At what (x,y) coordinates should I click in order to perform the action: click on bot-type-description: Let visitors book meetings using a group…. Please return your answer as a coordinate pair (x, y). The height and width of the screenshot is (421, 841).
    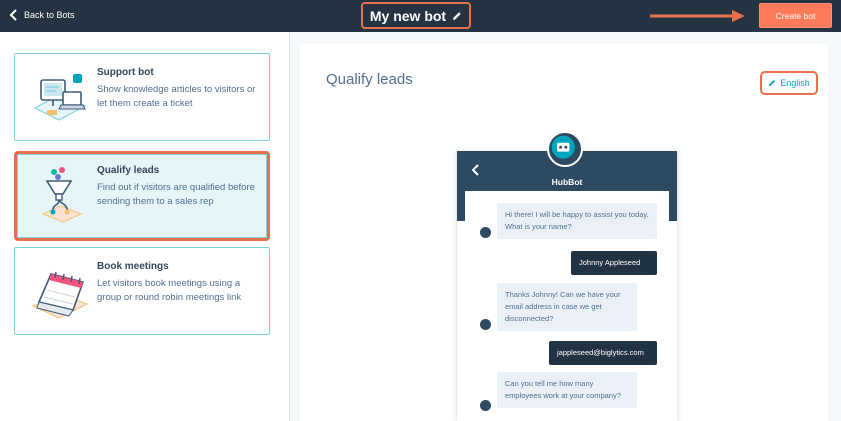
    Looking at the image, I should click on (169, 290).